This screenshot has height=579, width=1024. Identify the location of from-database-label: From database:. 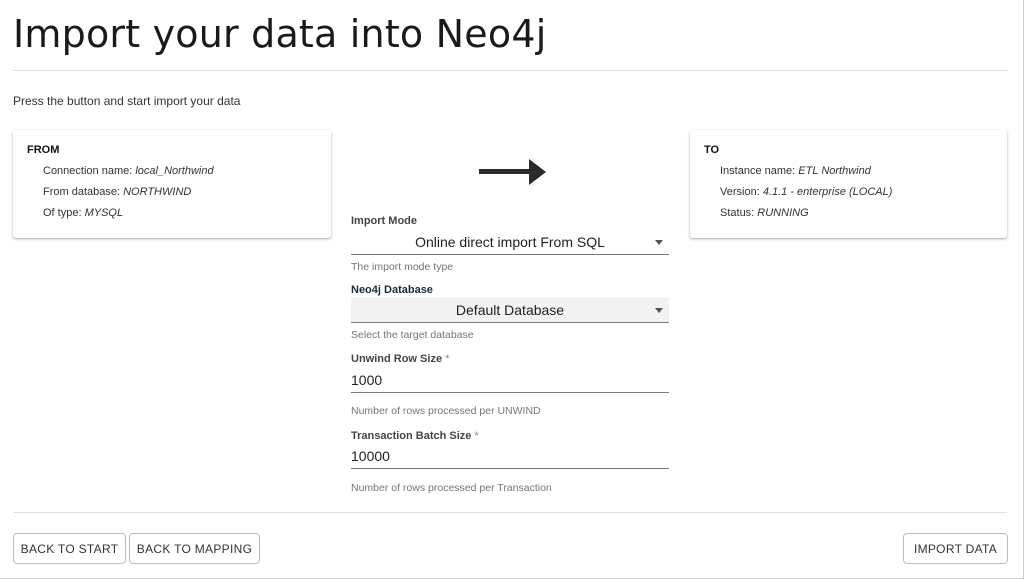
(83, 192).